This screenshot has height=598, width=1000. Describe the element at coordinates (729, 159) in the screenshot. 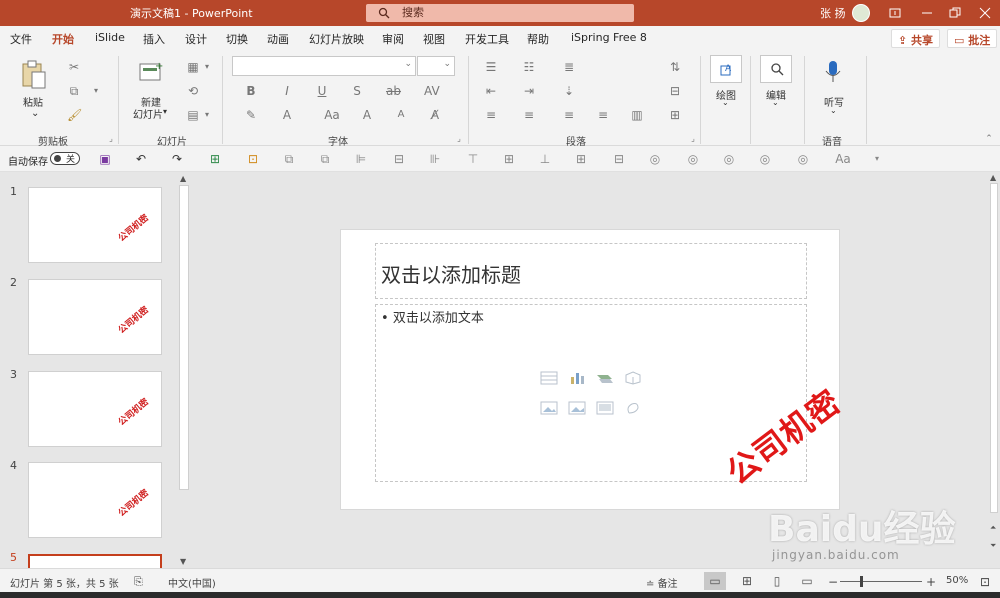

I see `fragment-icon: ◎` at that location.